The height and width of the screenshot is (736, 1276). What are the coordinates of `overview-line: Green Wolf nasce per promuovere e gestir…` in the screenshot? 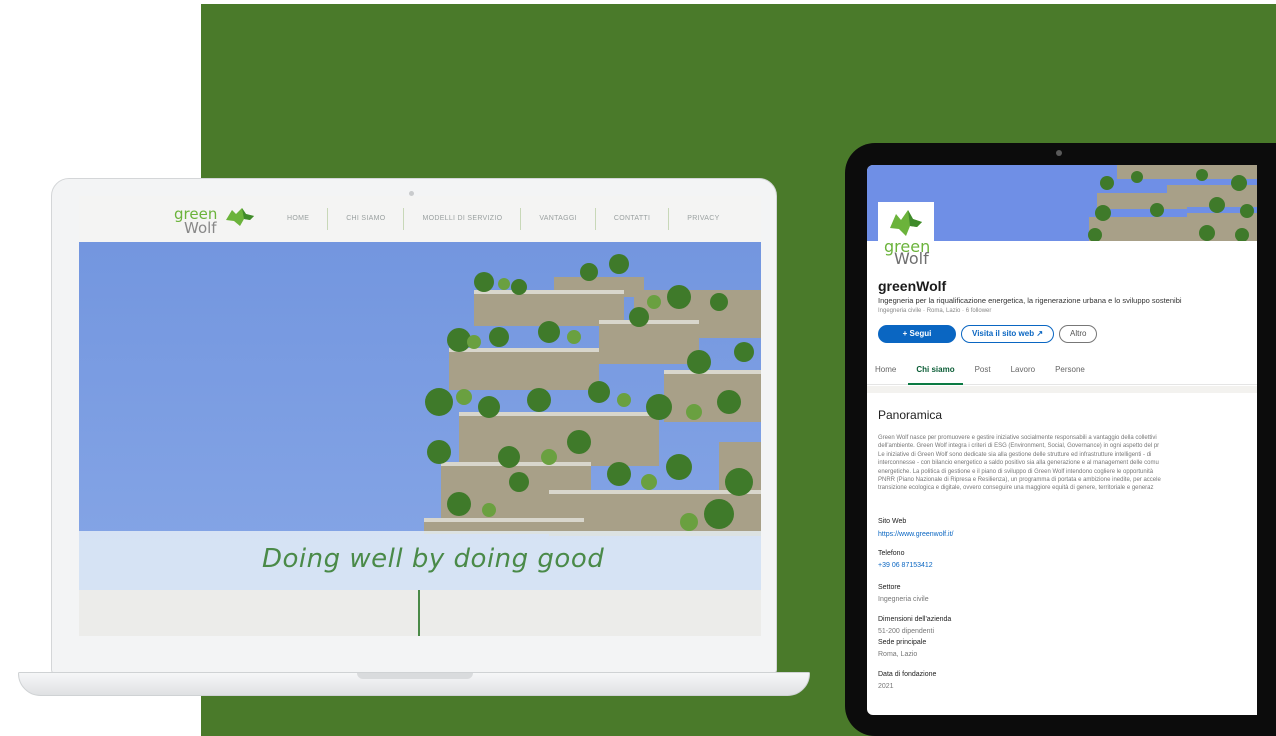 It's located at (1017, 438).